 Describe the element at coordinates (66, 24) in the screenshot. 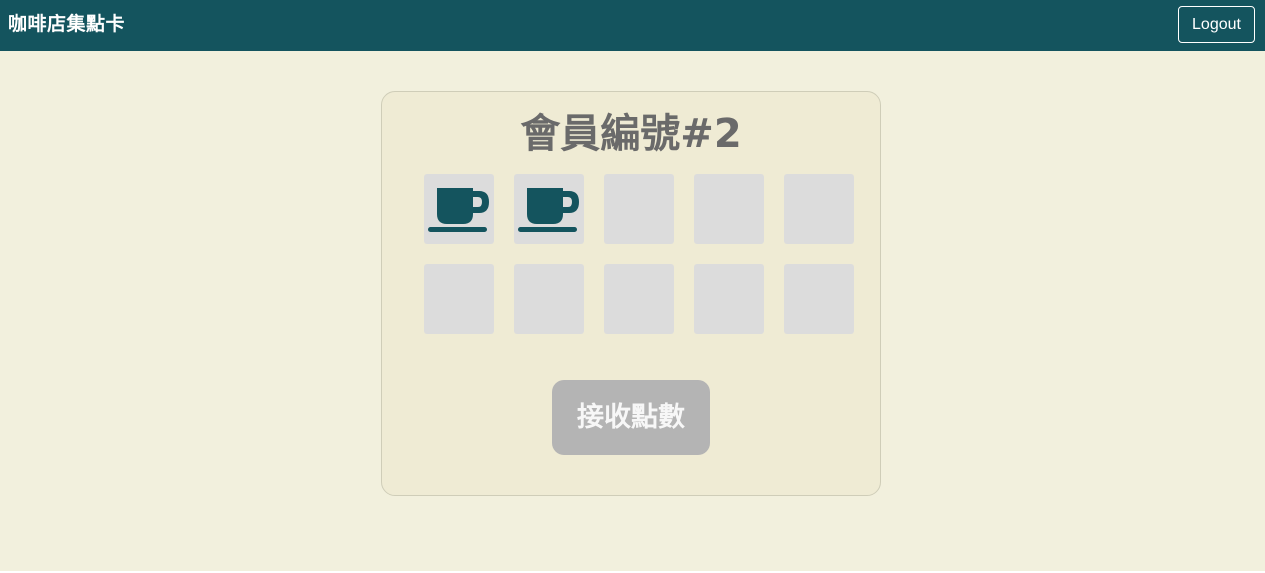

I see `app-title: 咖啡店集點卡` at that location.